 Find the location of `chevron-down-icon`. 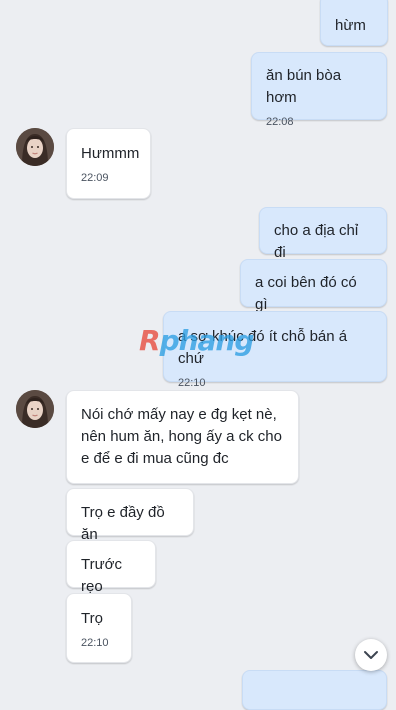

chevron-down-icon is located at coordinates (371, 655).